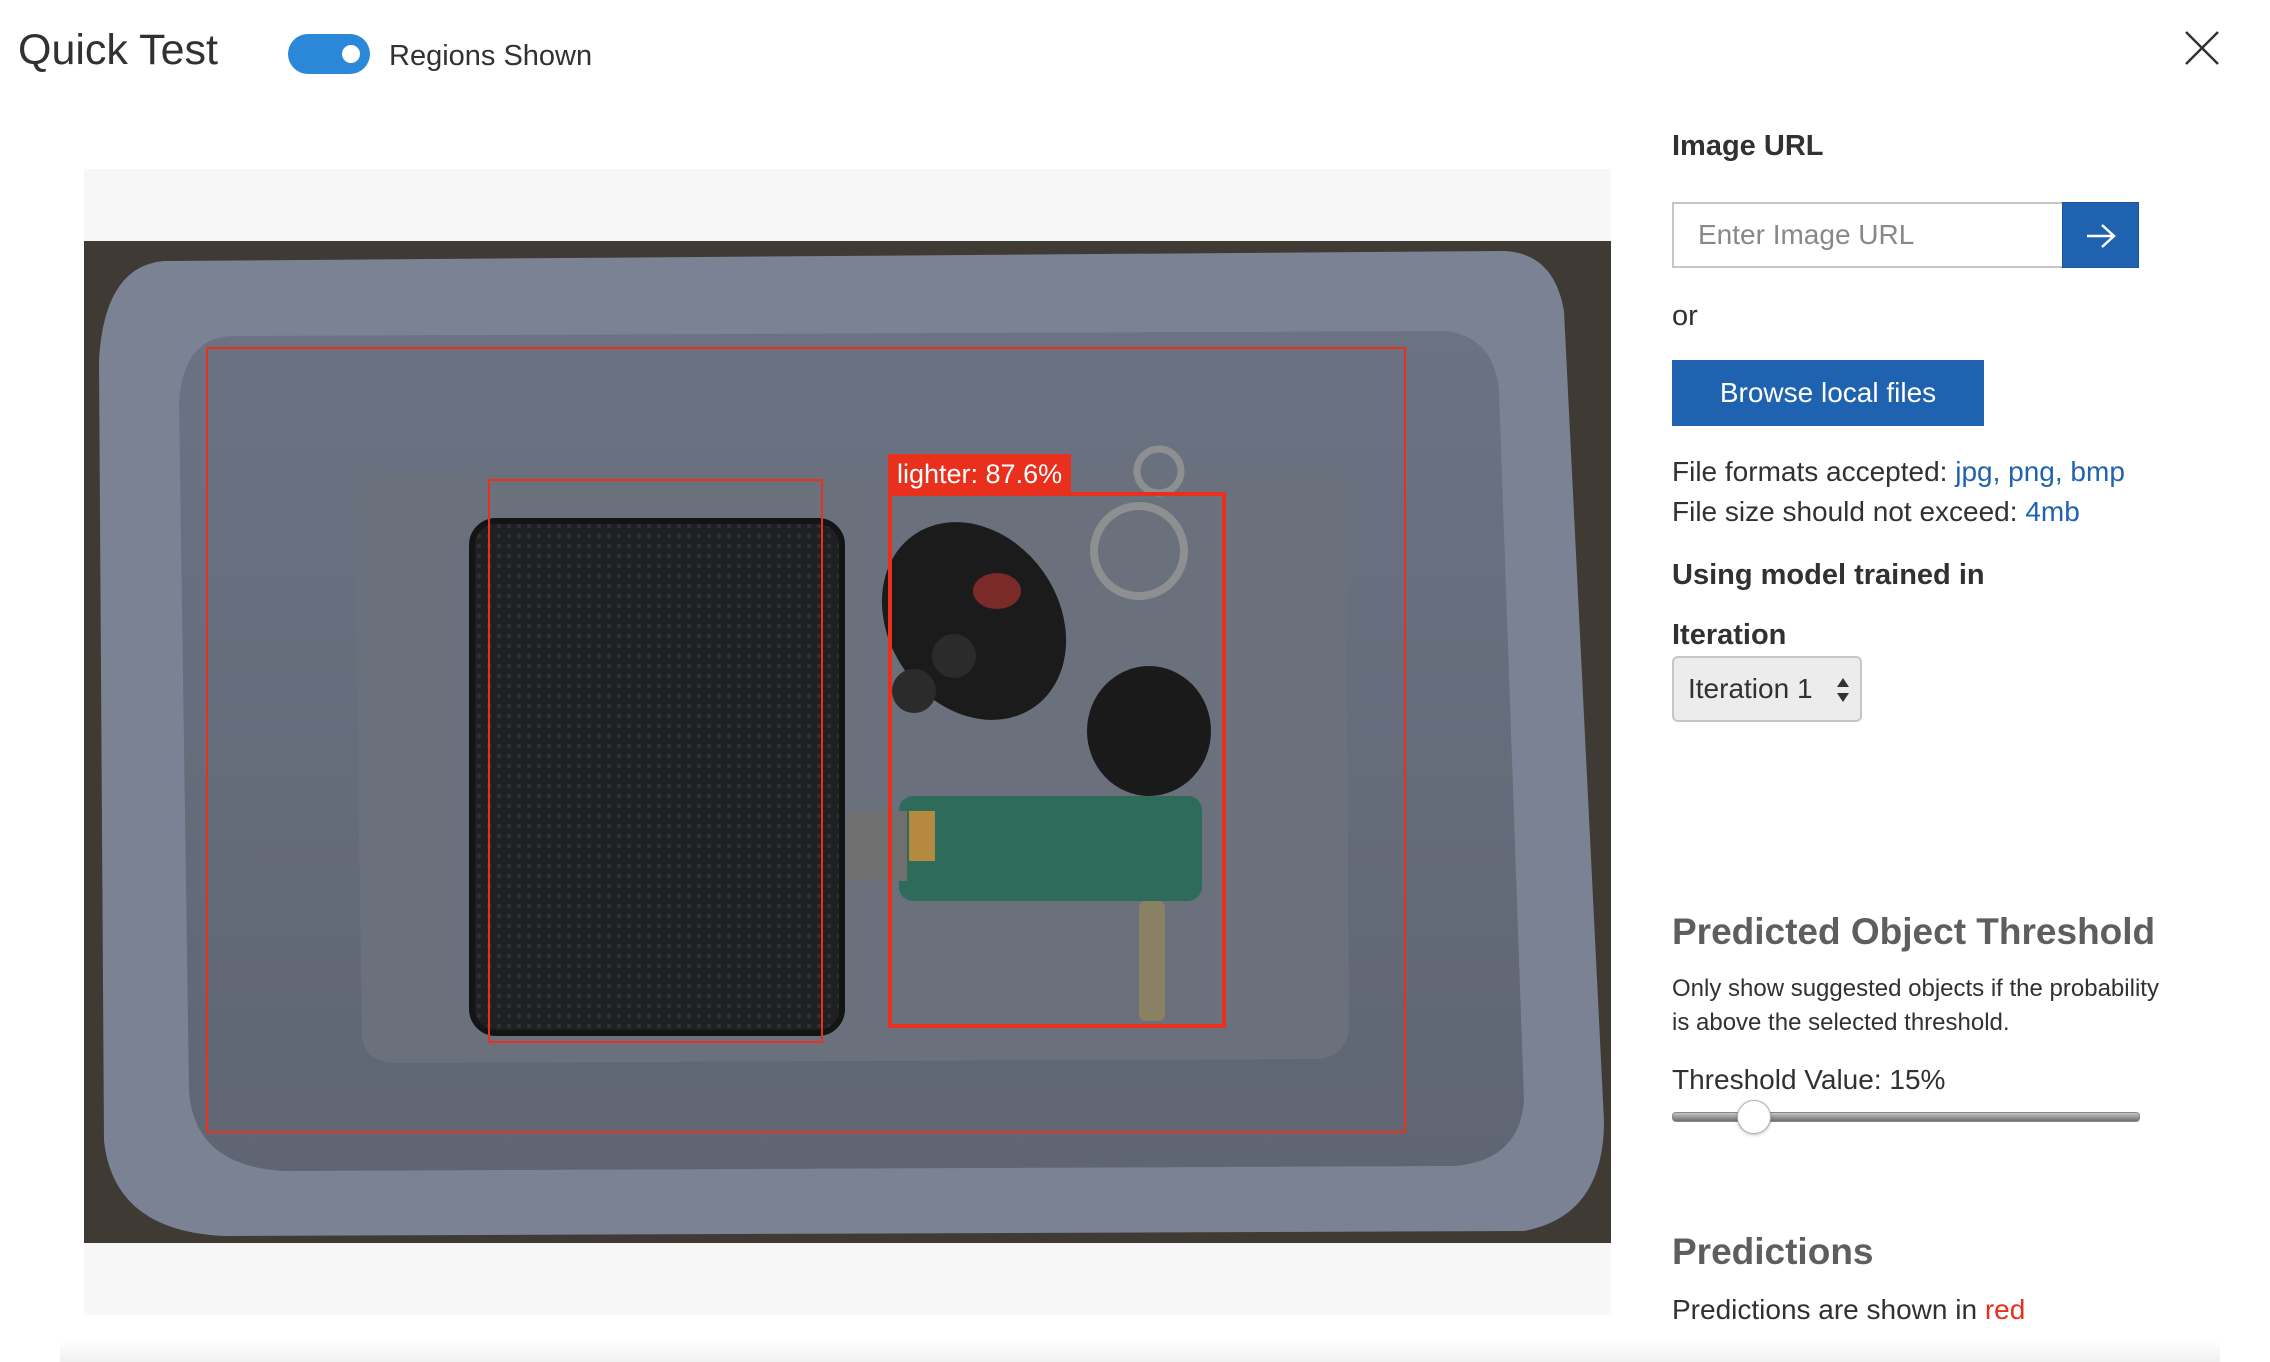 The height and width of the screenshot is (1362, 2270). What do you see at coordinates (1750, 688) in the screenshot?
I see `iteration-selected-value: Iteration 1` at bounding box center [1750, 688].